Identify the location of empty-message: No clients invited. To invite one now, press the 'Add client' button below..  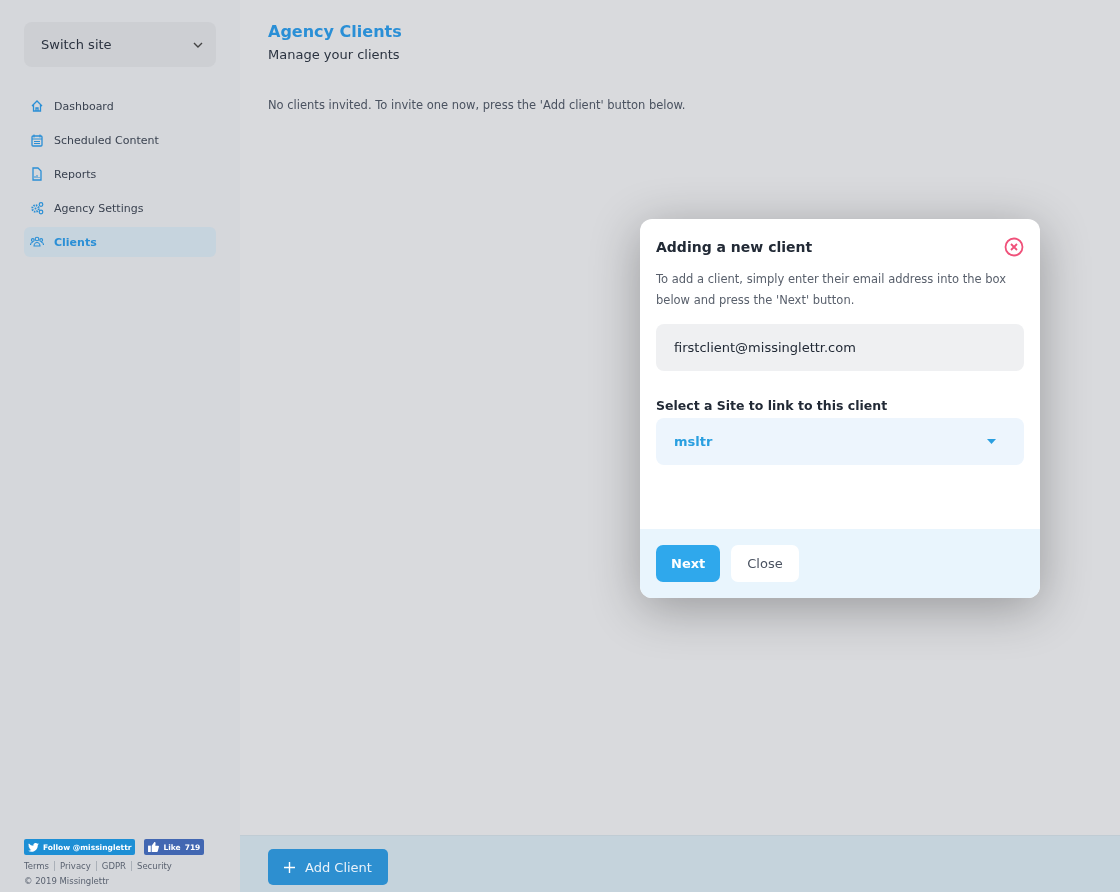
(477, 105).